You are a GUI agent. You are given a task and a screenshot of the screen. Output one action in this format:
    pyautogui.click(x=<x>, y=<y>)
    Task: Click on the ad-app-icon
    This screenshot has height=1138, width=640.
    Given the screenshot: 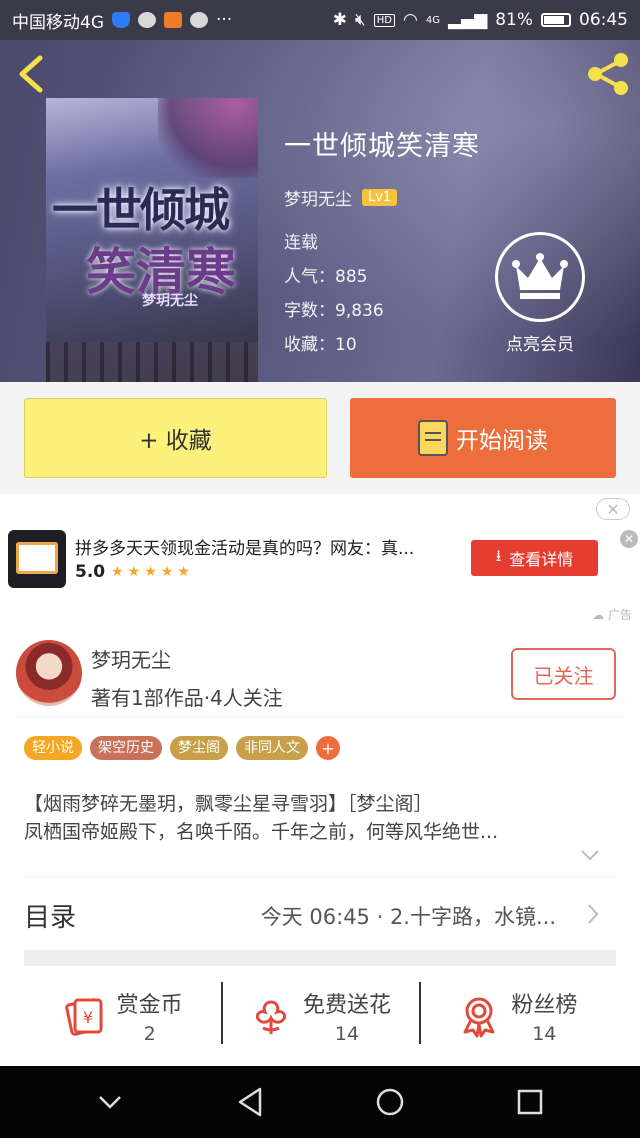 What is the action you would take?
    pyautogui.click(x=37, y=559)
    